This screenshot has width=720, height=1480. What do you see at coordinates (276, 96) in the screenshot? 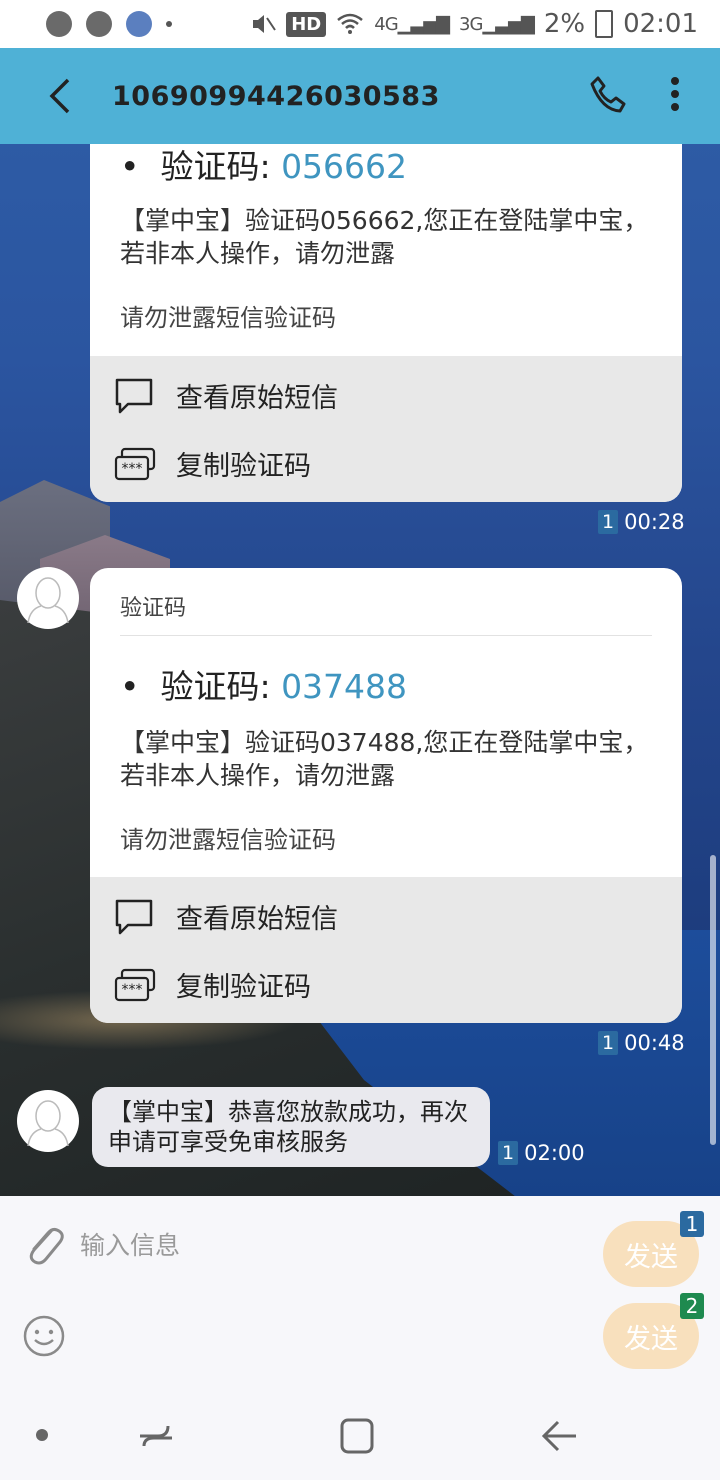
I see `conversation-title: 10690994426030583` at bounding box center [276, 96].